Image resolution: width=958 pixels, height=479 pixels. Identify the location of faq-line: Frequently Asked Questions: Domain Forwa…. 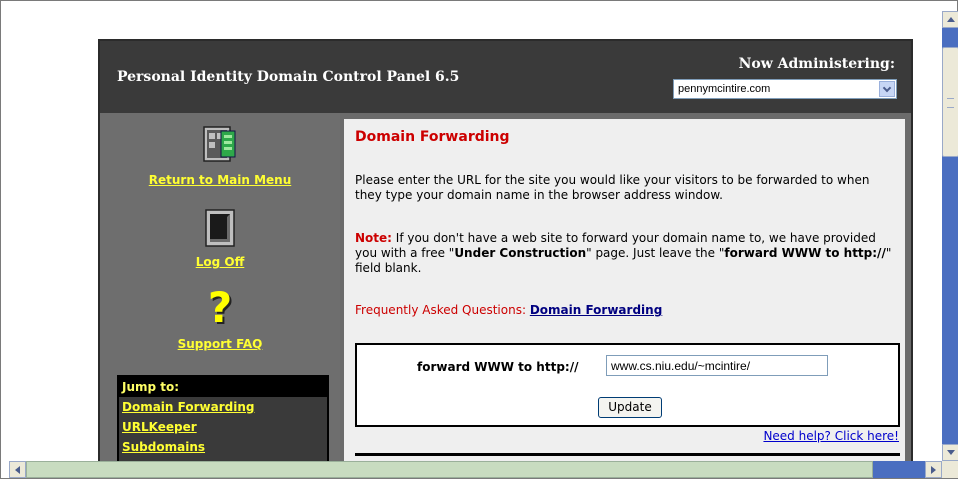
(508, 310).